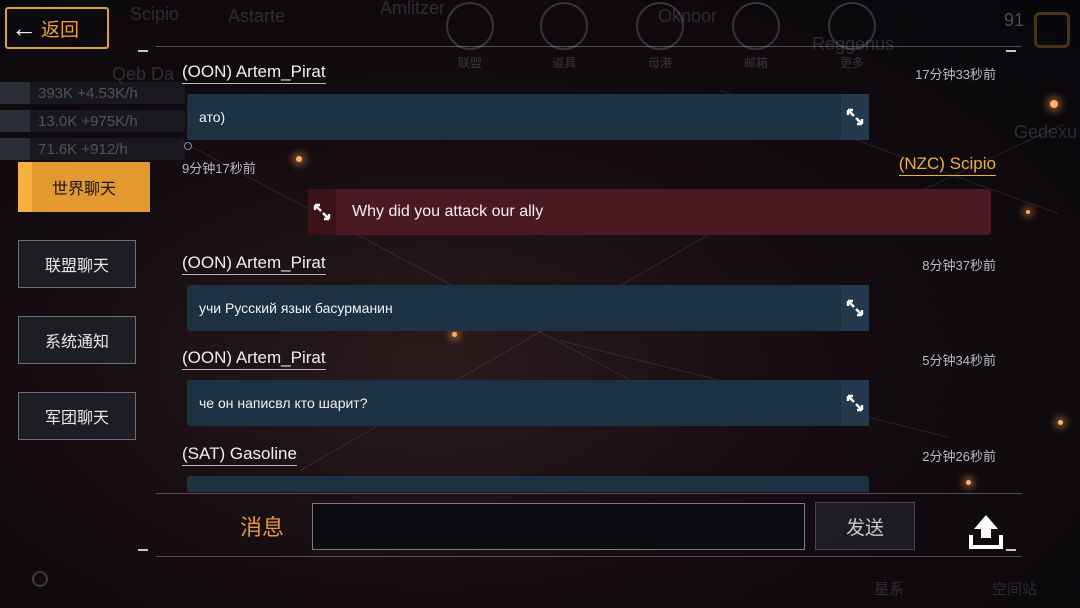  I want to click on message-bubble: Why did you attack our ally, so click(649, 212).